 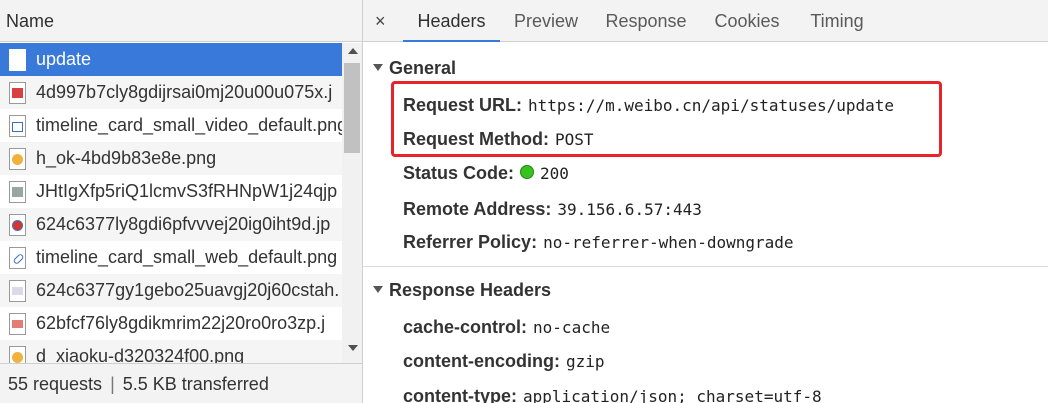 I want to click on request-row: timeline_card_small_web_default.png, so click(x=171, y=257).